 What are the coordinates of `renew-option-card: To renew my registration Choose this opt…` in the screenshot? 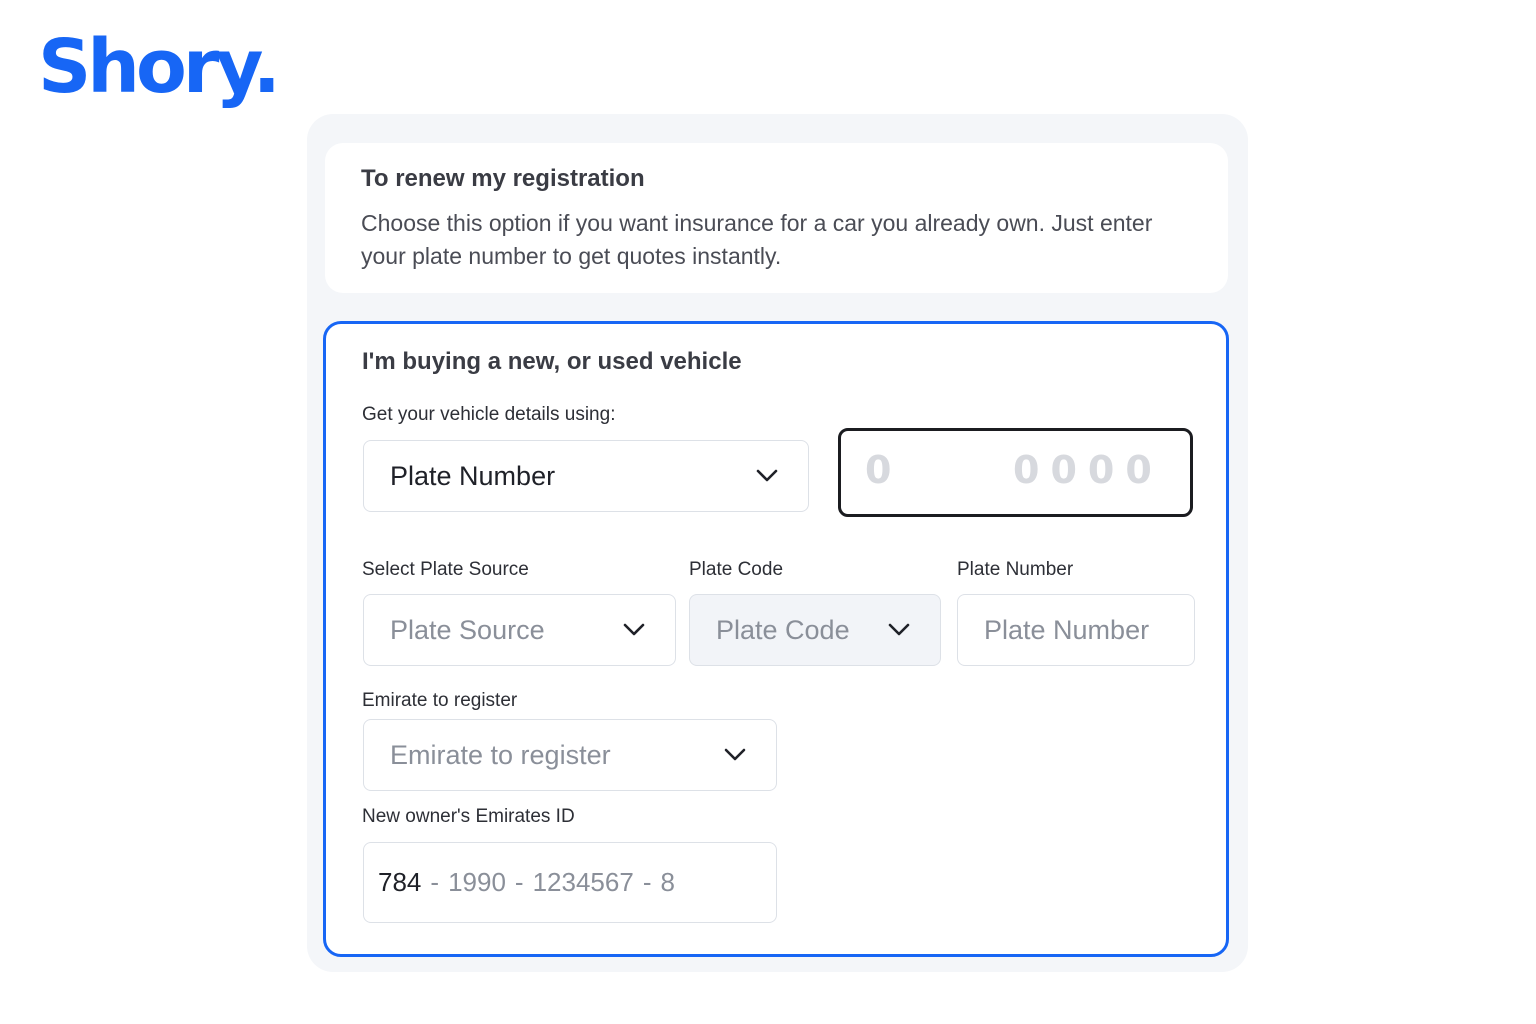 It's located at (776, 218).